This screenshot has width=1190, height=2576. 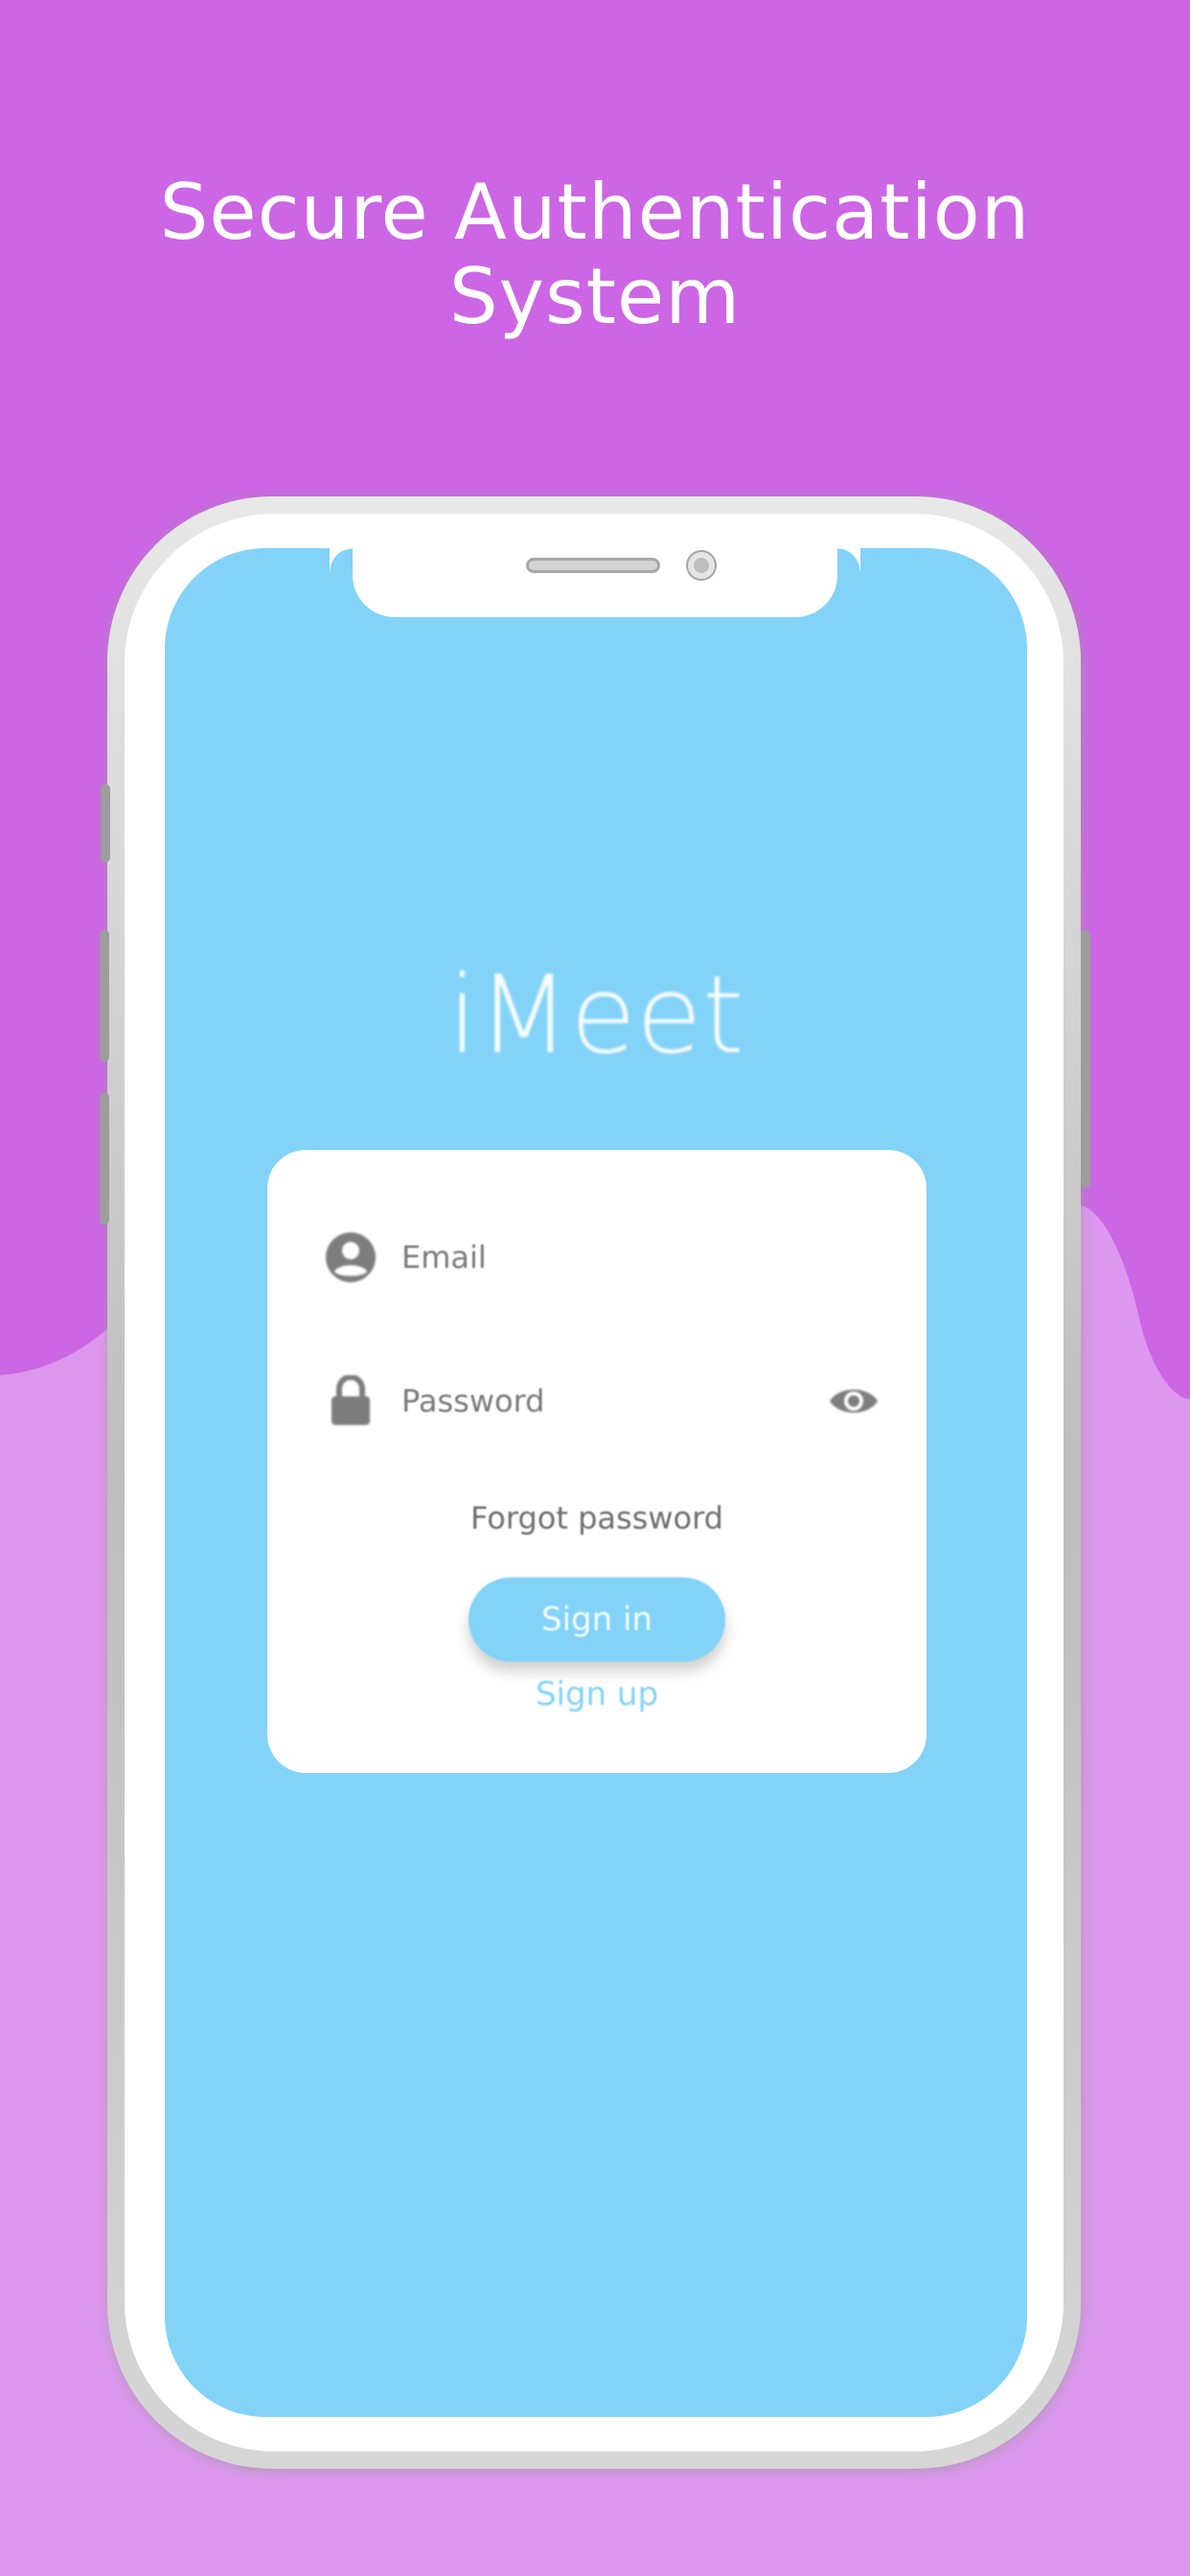 What do you see at coordinates (351, 1257) in the screenshot?
I see `account-circle-icon` at bounding box center [351, 1257].